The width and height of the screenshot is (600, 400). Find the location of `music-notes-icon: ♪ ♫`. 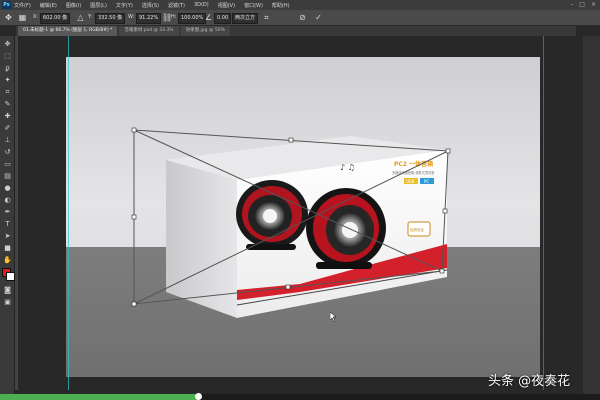

music-notes-icon: ♪ ♫ is located at coordinates (347, 167).